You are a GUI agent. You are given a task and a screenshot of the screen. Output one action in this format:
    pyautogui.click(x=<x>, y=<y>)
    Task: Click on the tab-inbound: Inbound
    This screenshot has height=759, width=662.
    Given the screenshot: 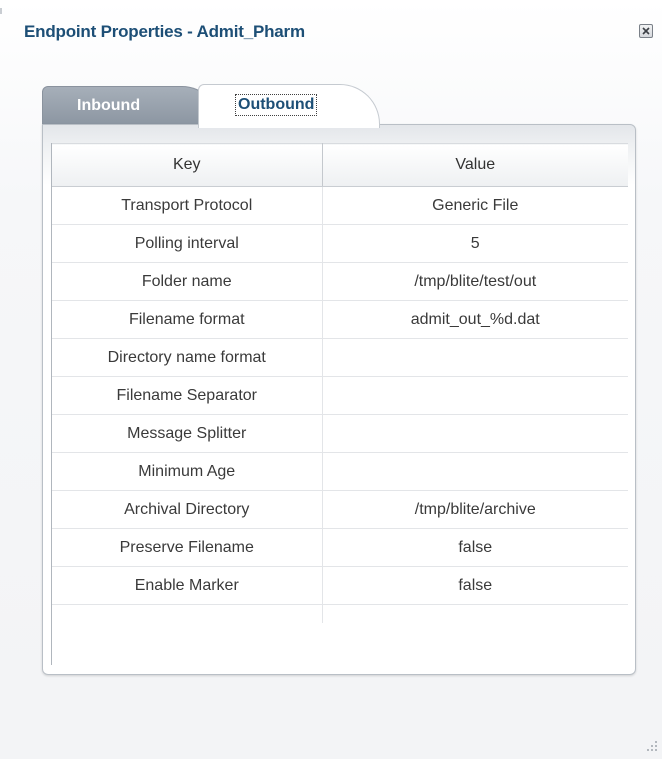 What is the action you would take?
    pyautogui.click(x=131, y=106)
    